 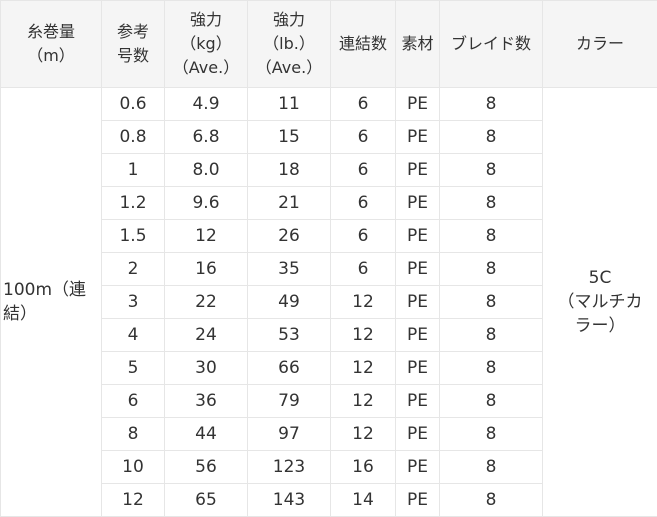 What do you see at coordinates (206, 302) in the screenshot?
I see `strength-kg-cell: 22` at bounding box center [206, 302].